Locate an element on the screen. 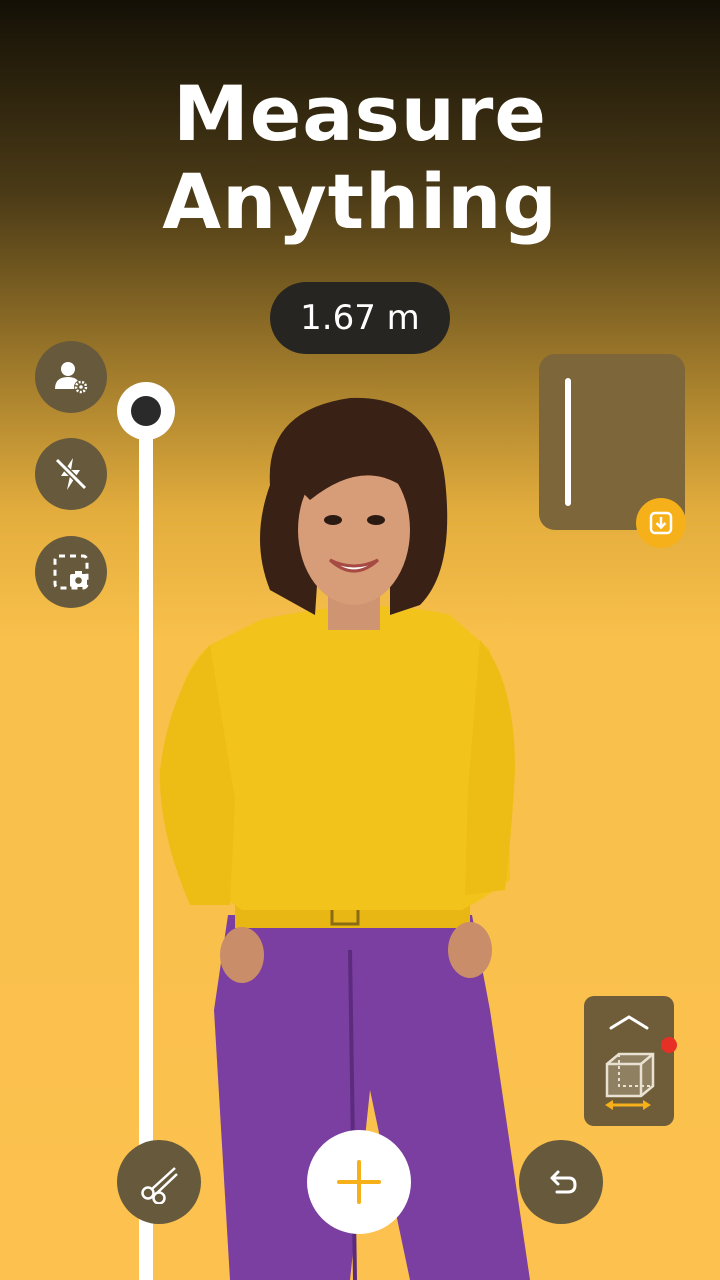  mode-panel is located at coordinates (629, 1061).